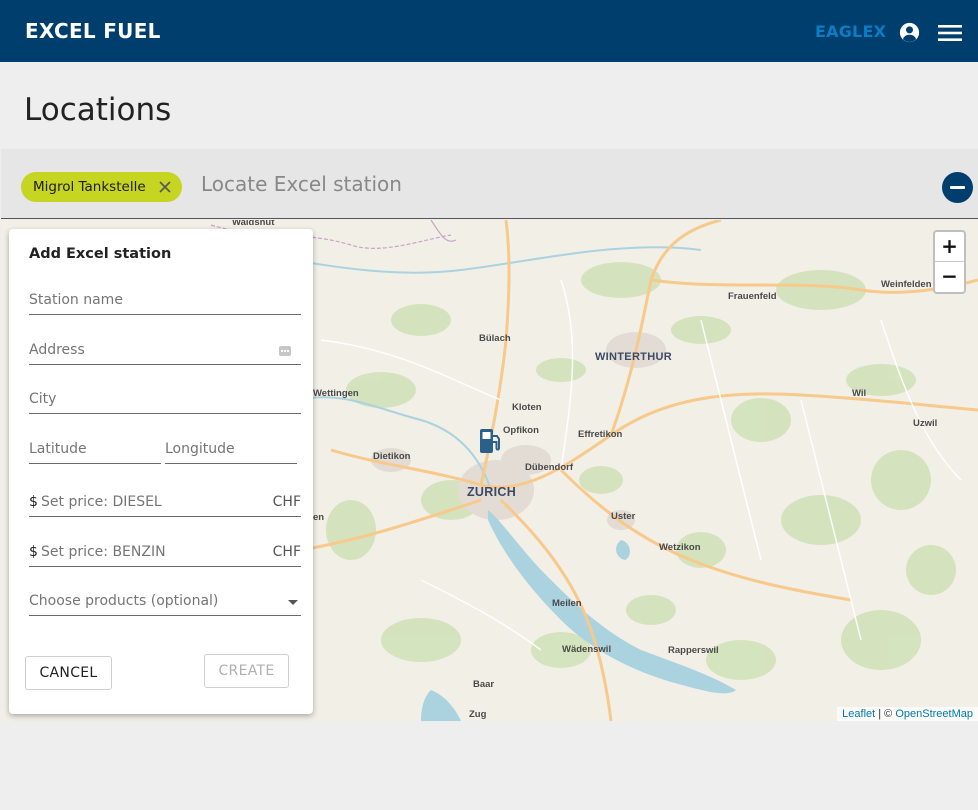 The width and height of the screenshot is (978, 810). Describe the element at coordinates (490, 441) in the screenshot. I see `fuel-pump-icon` at that location.